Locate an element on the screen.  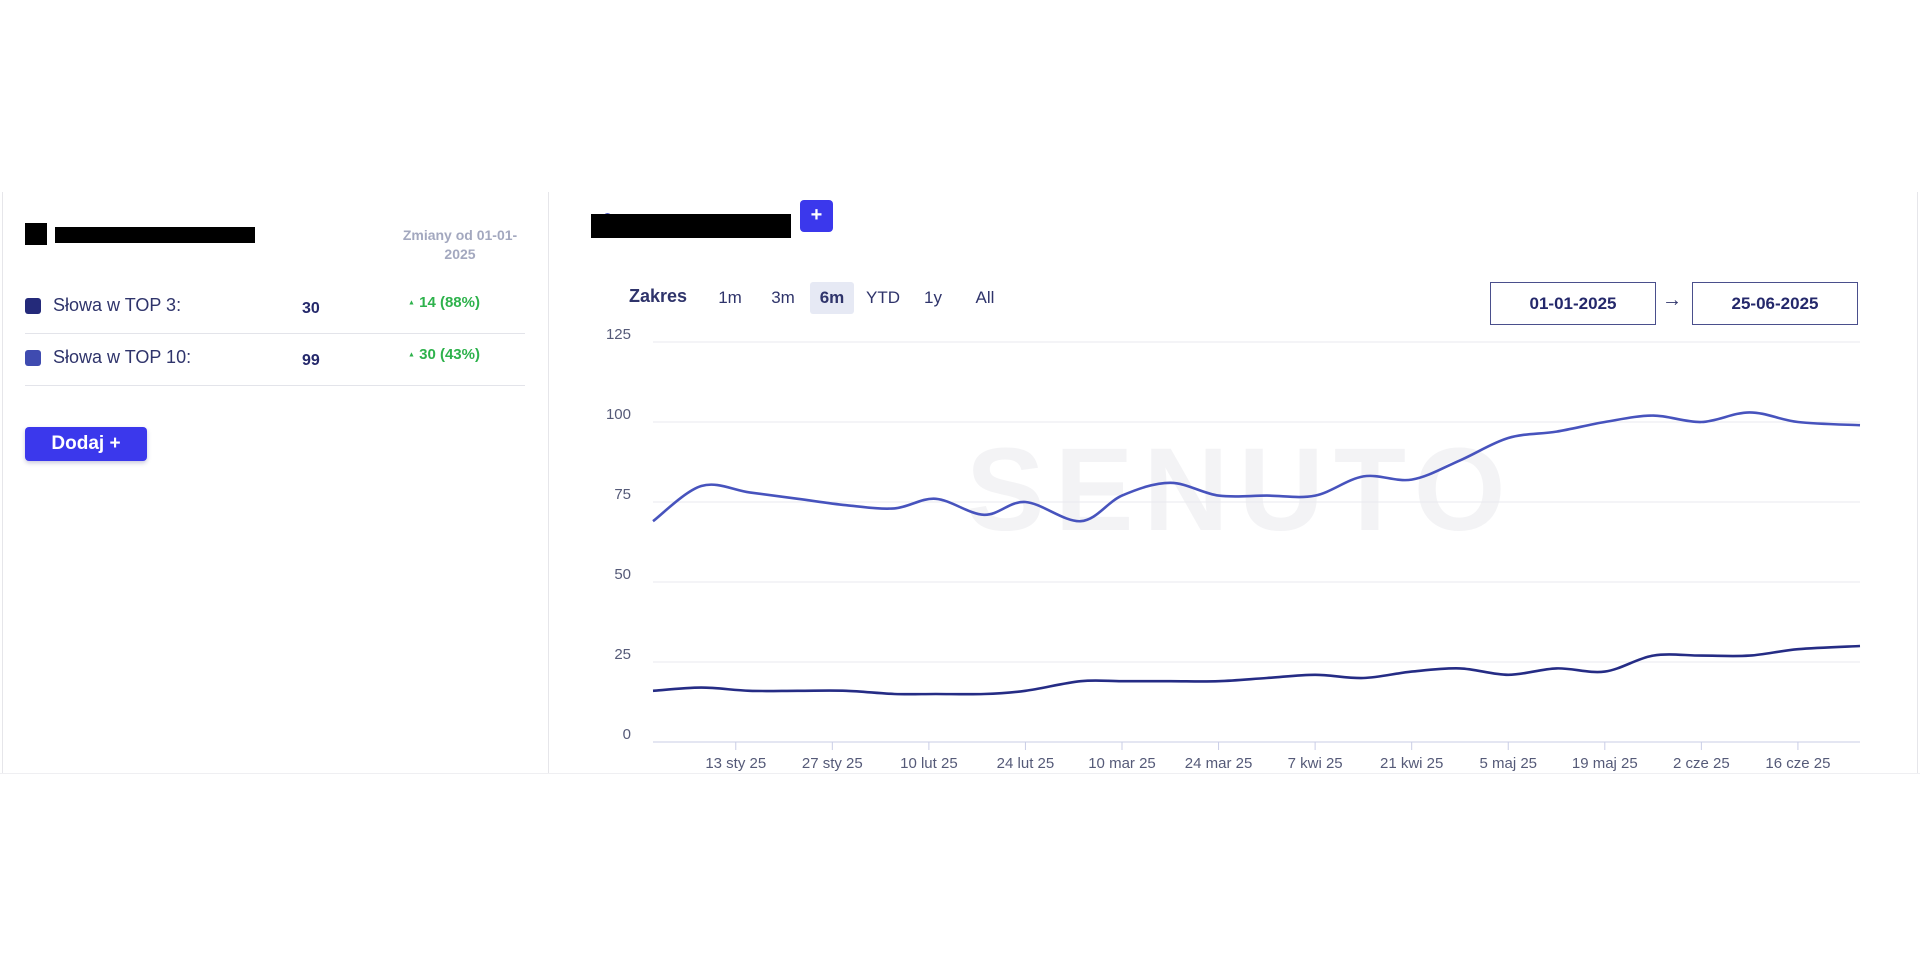
x-tick-label: 24 lut 25 is located at coordinates (1026, 763).